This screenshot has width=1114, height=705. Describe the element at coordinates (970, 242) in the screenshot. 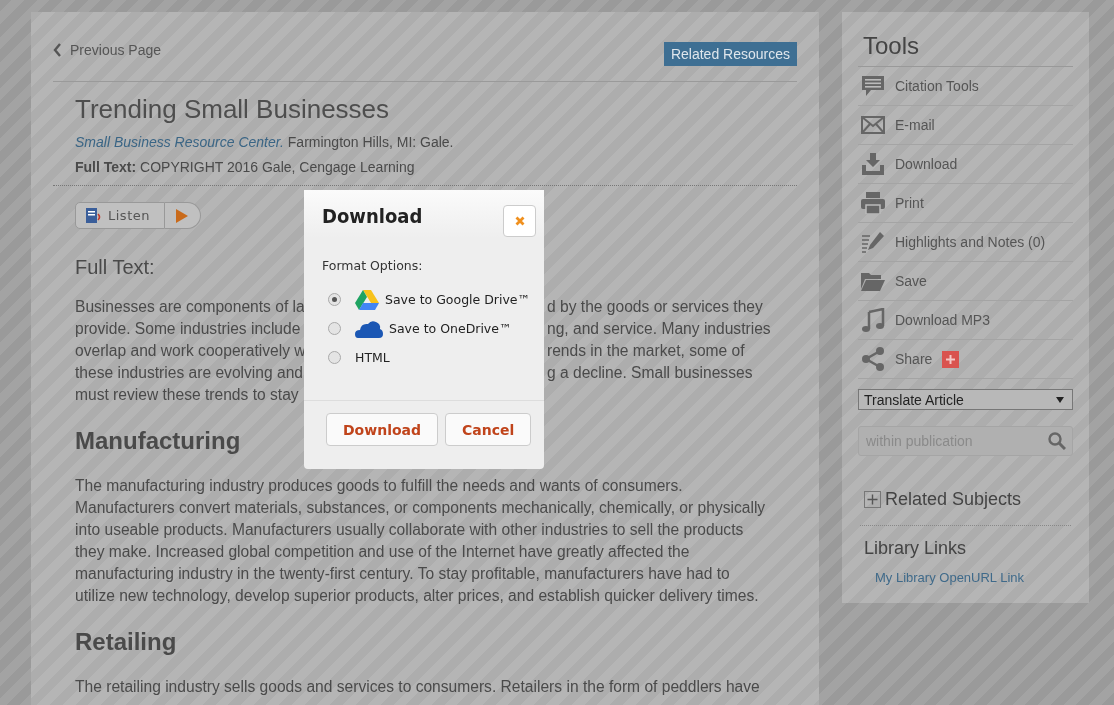

I see `tool-link: Highlights and Notes (0)` at that location.